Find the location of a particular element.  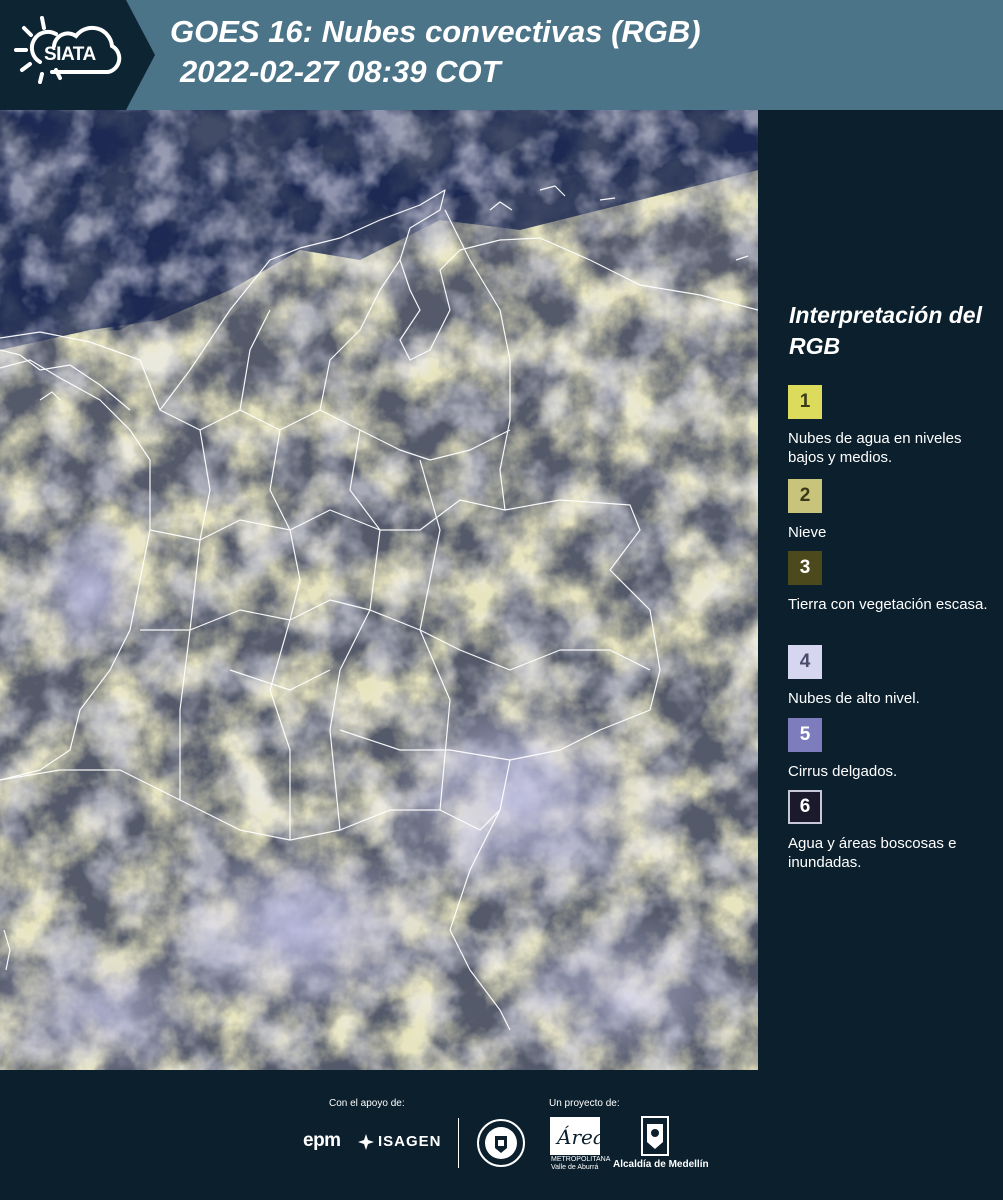

timestamp-title: 2022-02-27 08:39 COT is located at coordinates (340, 71).